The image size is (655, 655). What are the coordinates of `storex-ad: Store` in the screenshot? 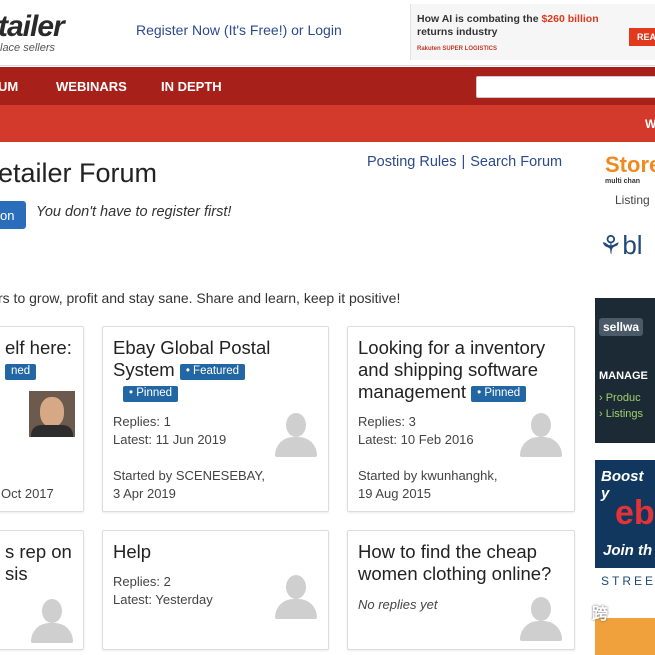 It's located at (630, 165).